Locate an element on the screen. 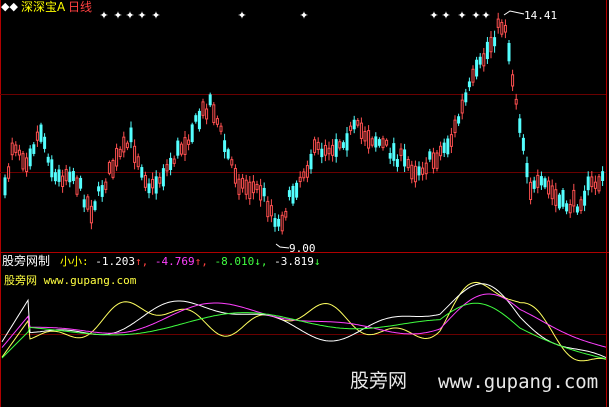 This screenshot has height=407, width=609. indicator-prefix: 小小: is located at coordinates (74, 261).